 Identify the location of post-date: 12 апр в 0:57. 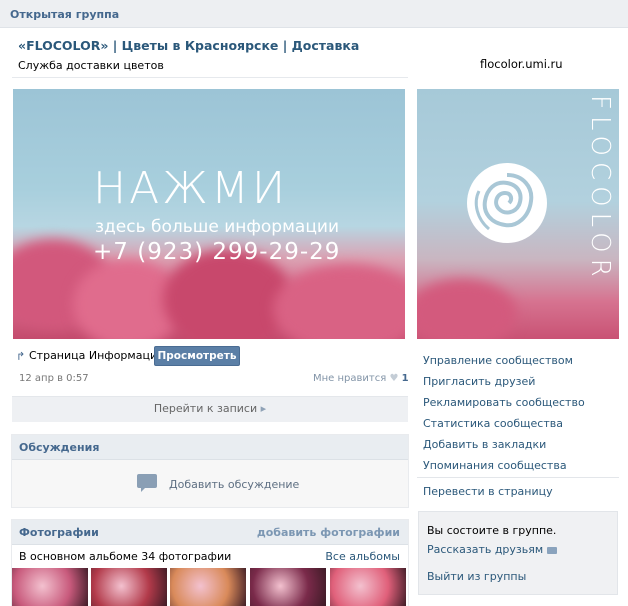
(54, 378).